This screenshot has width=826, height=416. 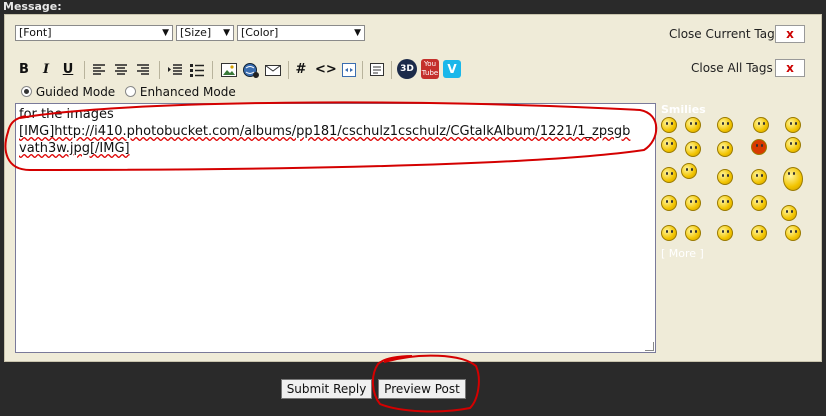 I want to click on document-code-icon, so click(x=349, y=70).